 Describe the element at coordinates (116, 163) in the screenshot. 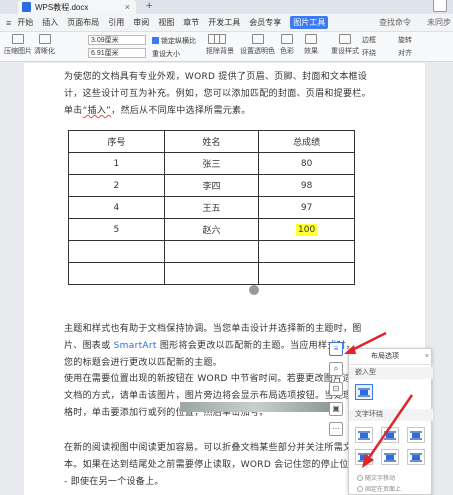

I see `table-cell: 1` at that location.